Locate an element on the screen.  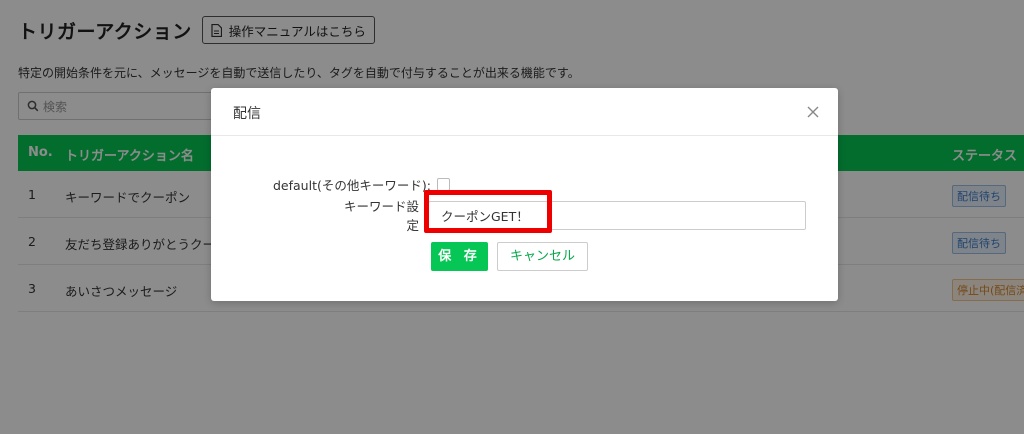
default-keyword-row: default(その他キーワード): is located at coordinates (361, 184).